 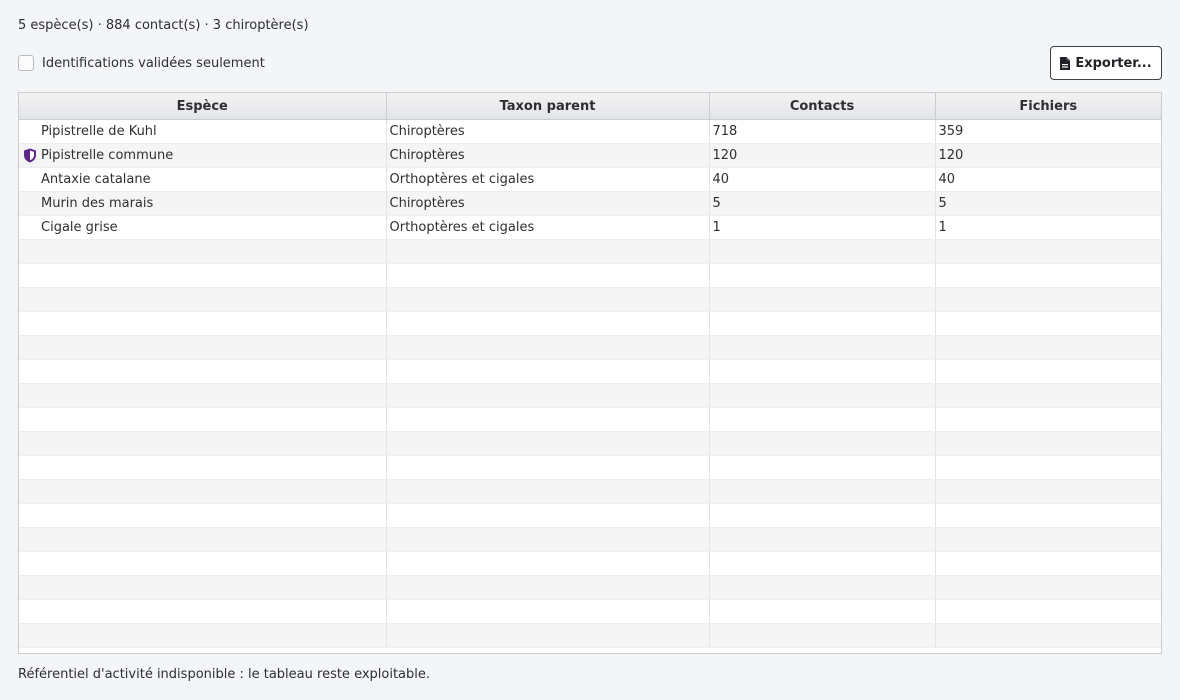 What do you see at coordinates (1048, 227) in the screenshot?
I see `files-cell: 1` at bounding box center [1048, 227].